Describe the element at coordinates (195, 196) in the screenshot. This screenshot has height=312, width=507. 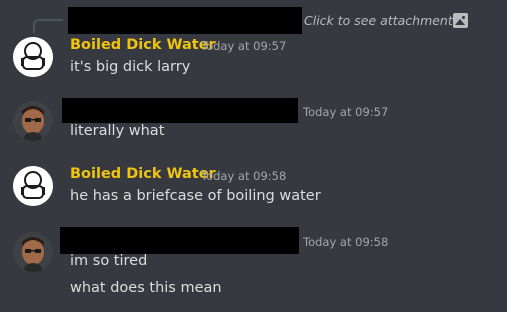
I see `message-text: he has a briefcase of boiling water` at that location.